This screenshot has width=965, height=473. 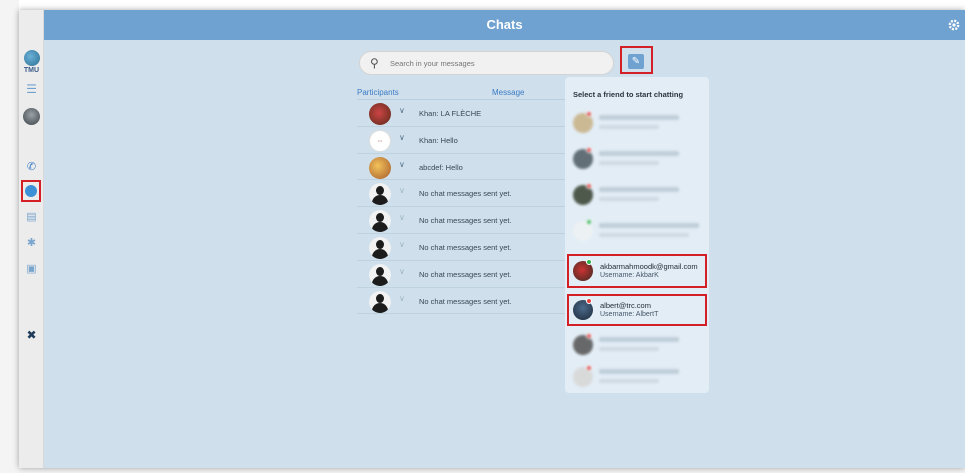 What do you see at coordinates (31, 70) in the screenshot?
I see `logo-text: TMU` at bounding box center [31, 70].